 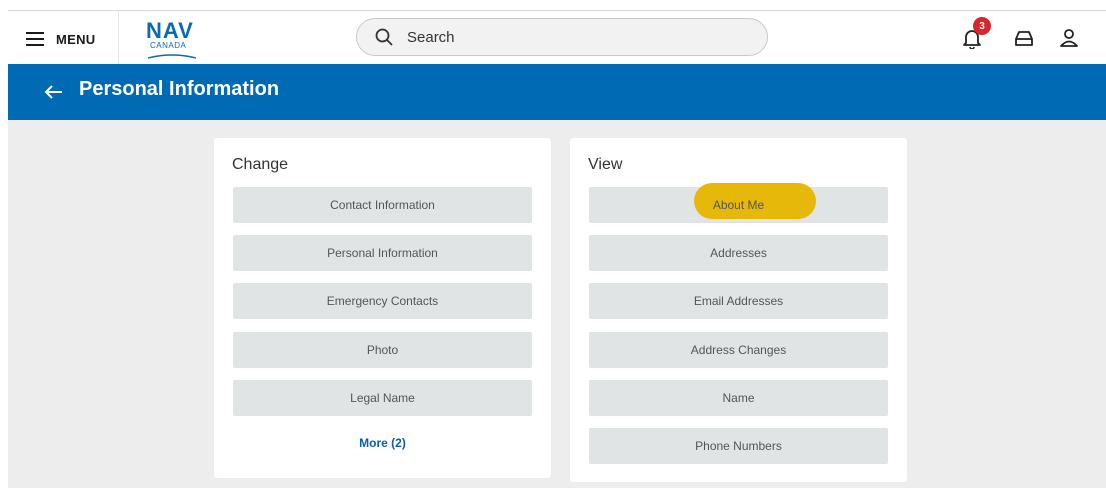 I want to click on profile-button, so click(x=1070, y=39).